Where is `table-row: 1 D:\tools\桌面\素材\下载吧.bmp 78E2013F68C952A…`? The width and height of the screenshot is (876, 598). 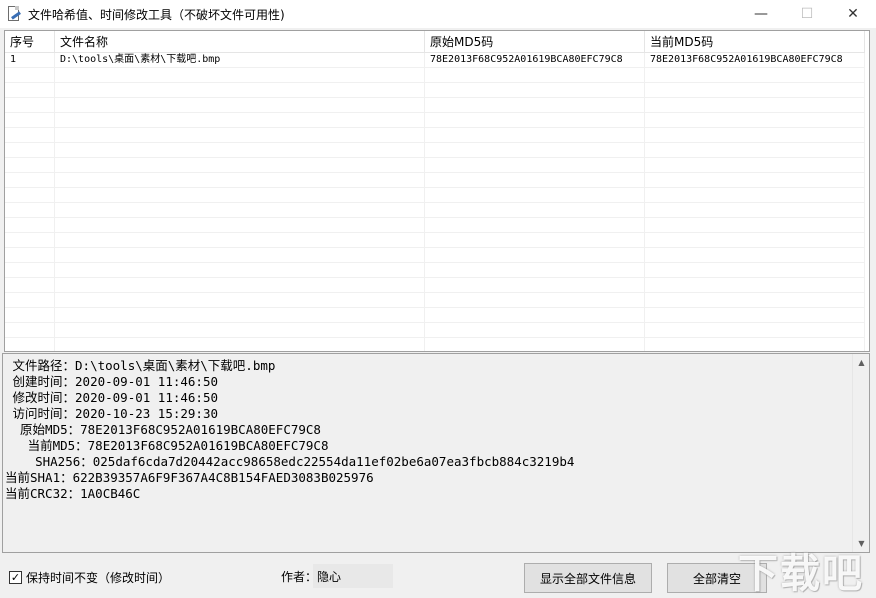
table-row: 1 D:\tools\桌面\素材\下载吧.bmp 78E2013F68C952A… is located at coordinates (435, 60).